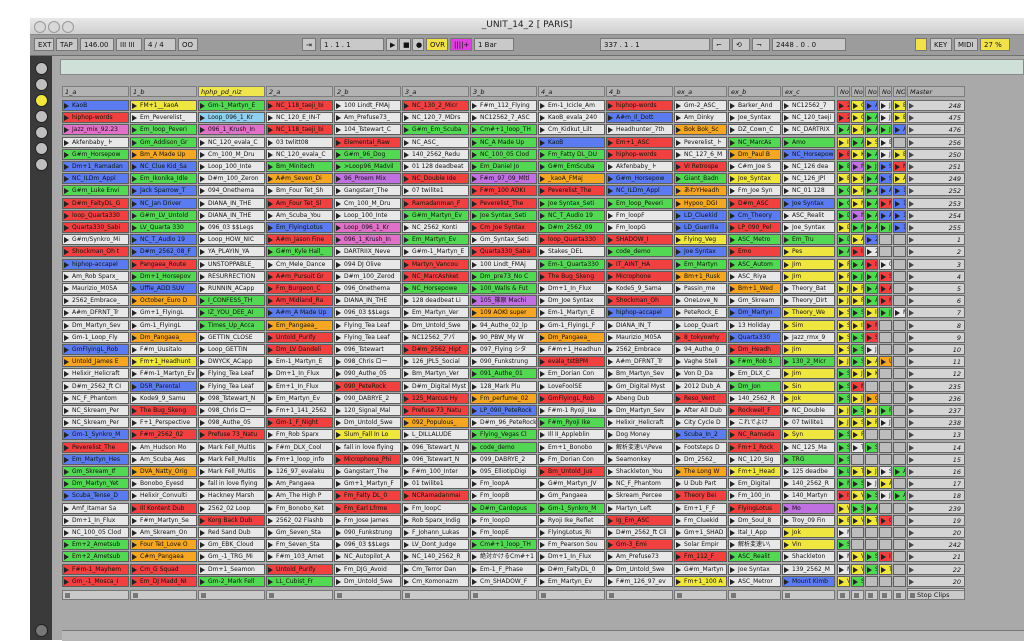  Describe the element at coordinates (571, 557) in the screenshot. I see `clip-slot: Dm+1_In_Flux` at that location.